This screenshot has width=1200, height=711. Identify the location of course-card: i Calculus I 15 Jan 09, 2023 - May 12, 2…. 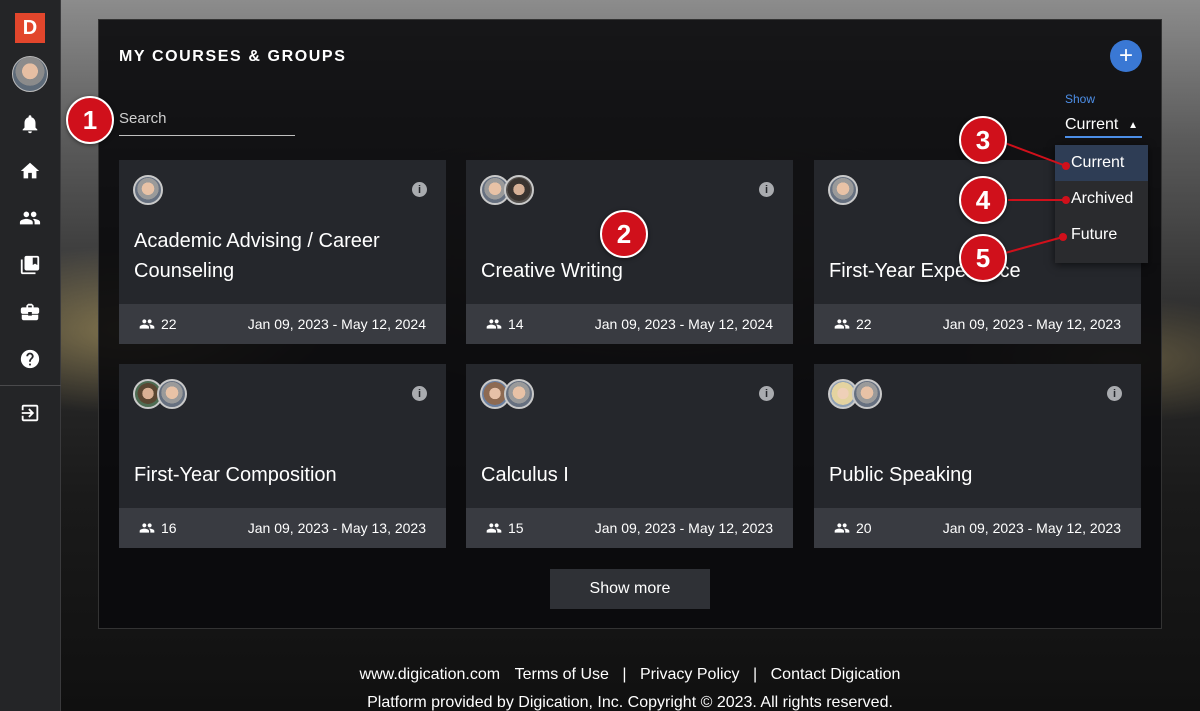
(629, 456).